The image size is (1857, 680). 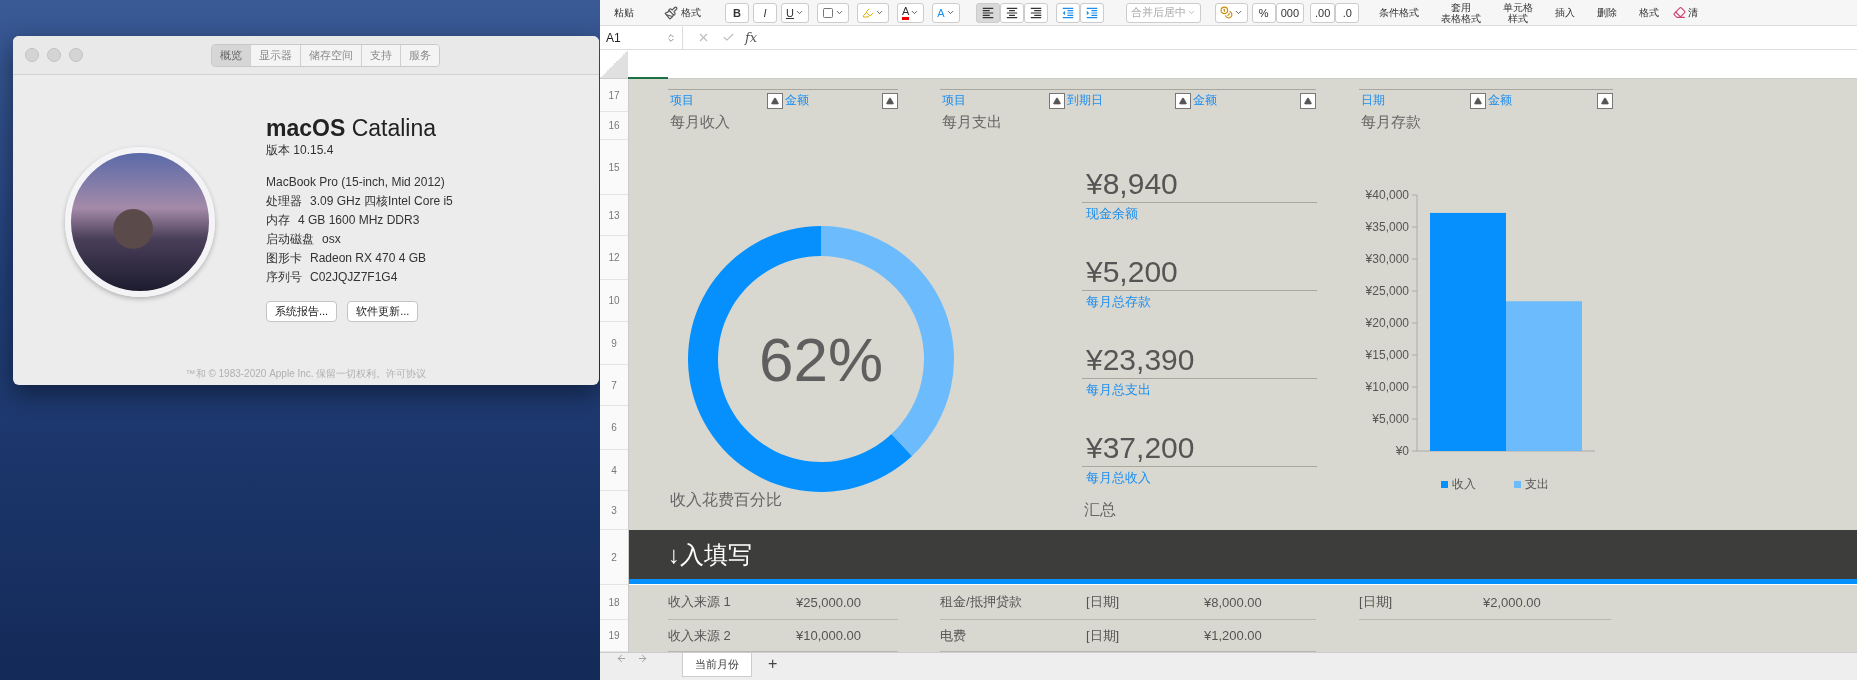 I want to click on border-button, so click(x=832, y=12).